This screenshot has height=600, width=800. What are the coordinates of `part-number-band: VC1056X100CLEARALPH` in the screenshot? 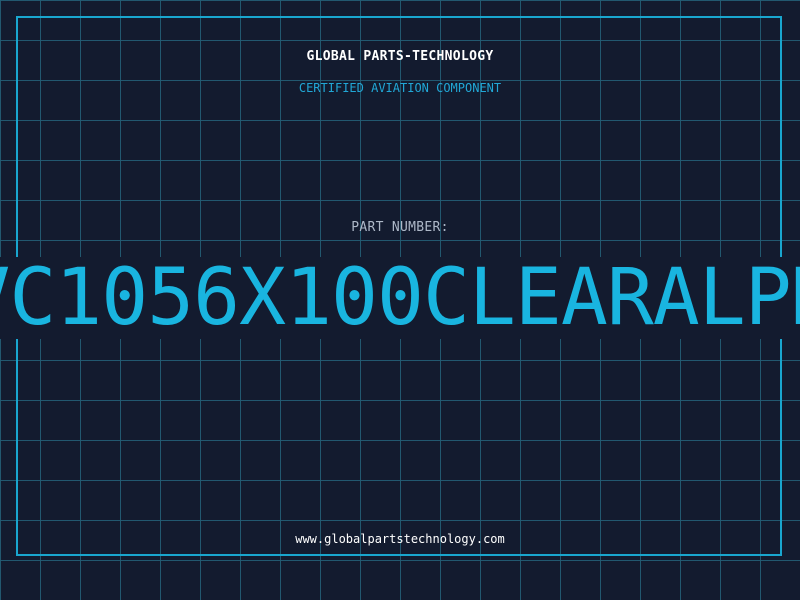 It's located at (400, 298).